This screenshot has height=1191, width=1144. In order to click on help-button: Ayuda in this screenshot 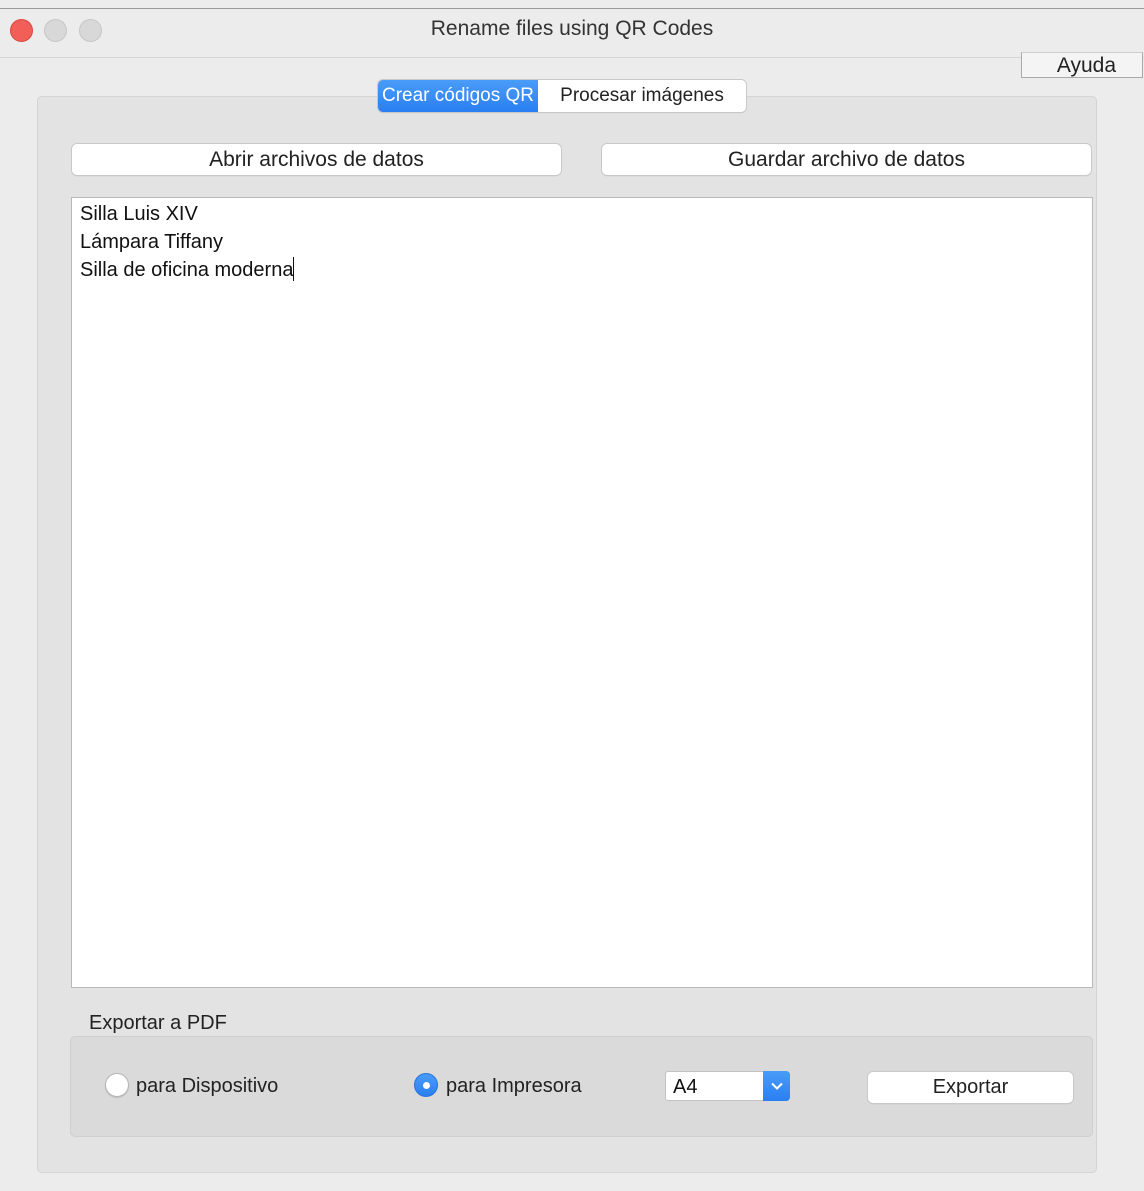, I will do `click(1082, 65)`.